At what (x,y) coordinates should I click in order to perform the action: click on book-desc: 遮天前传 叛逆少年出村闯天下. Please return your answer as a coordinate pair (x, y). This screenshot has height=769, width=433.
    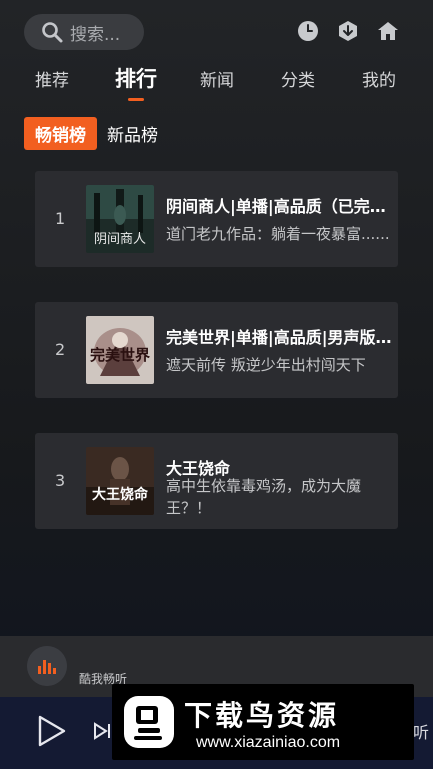
    Looking at the image, I should click on (266, 365).